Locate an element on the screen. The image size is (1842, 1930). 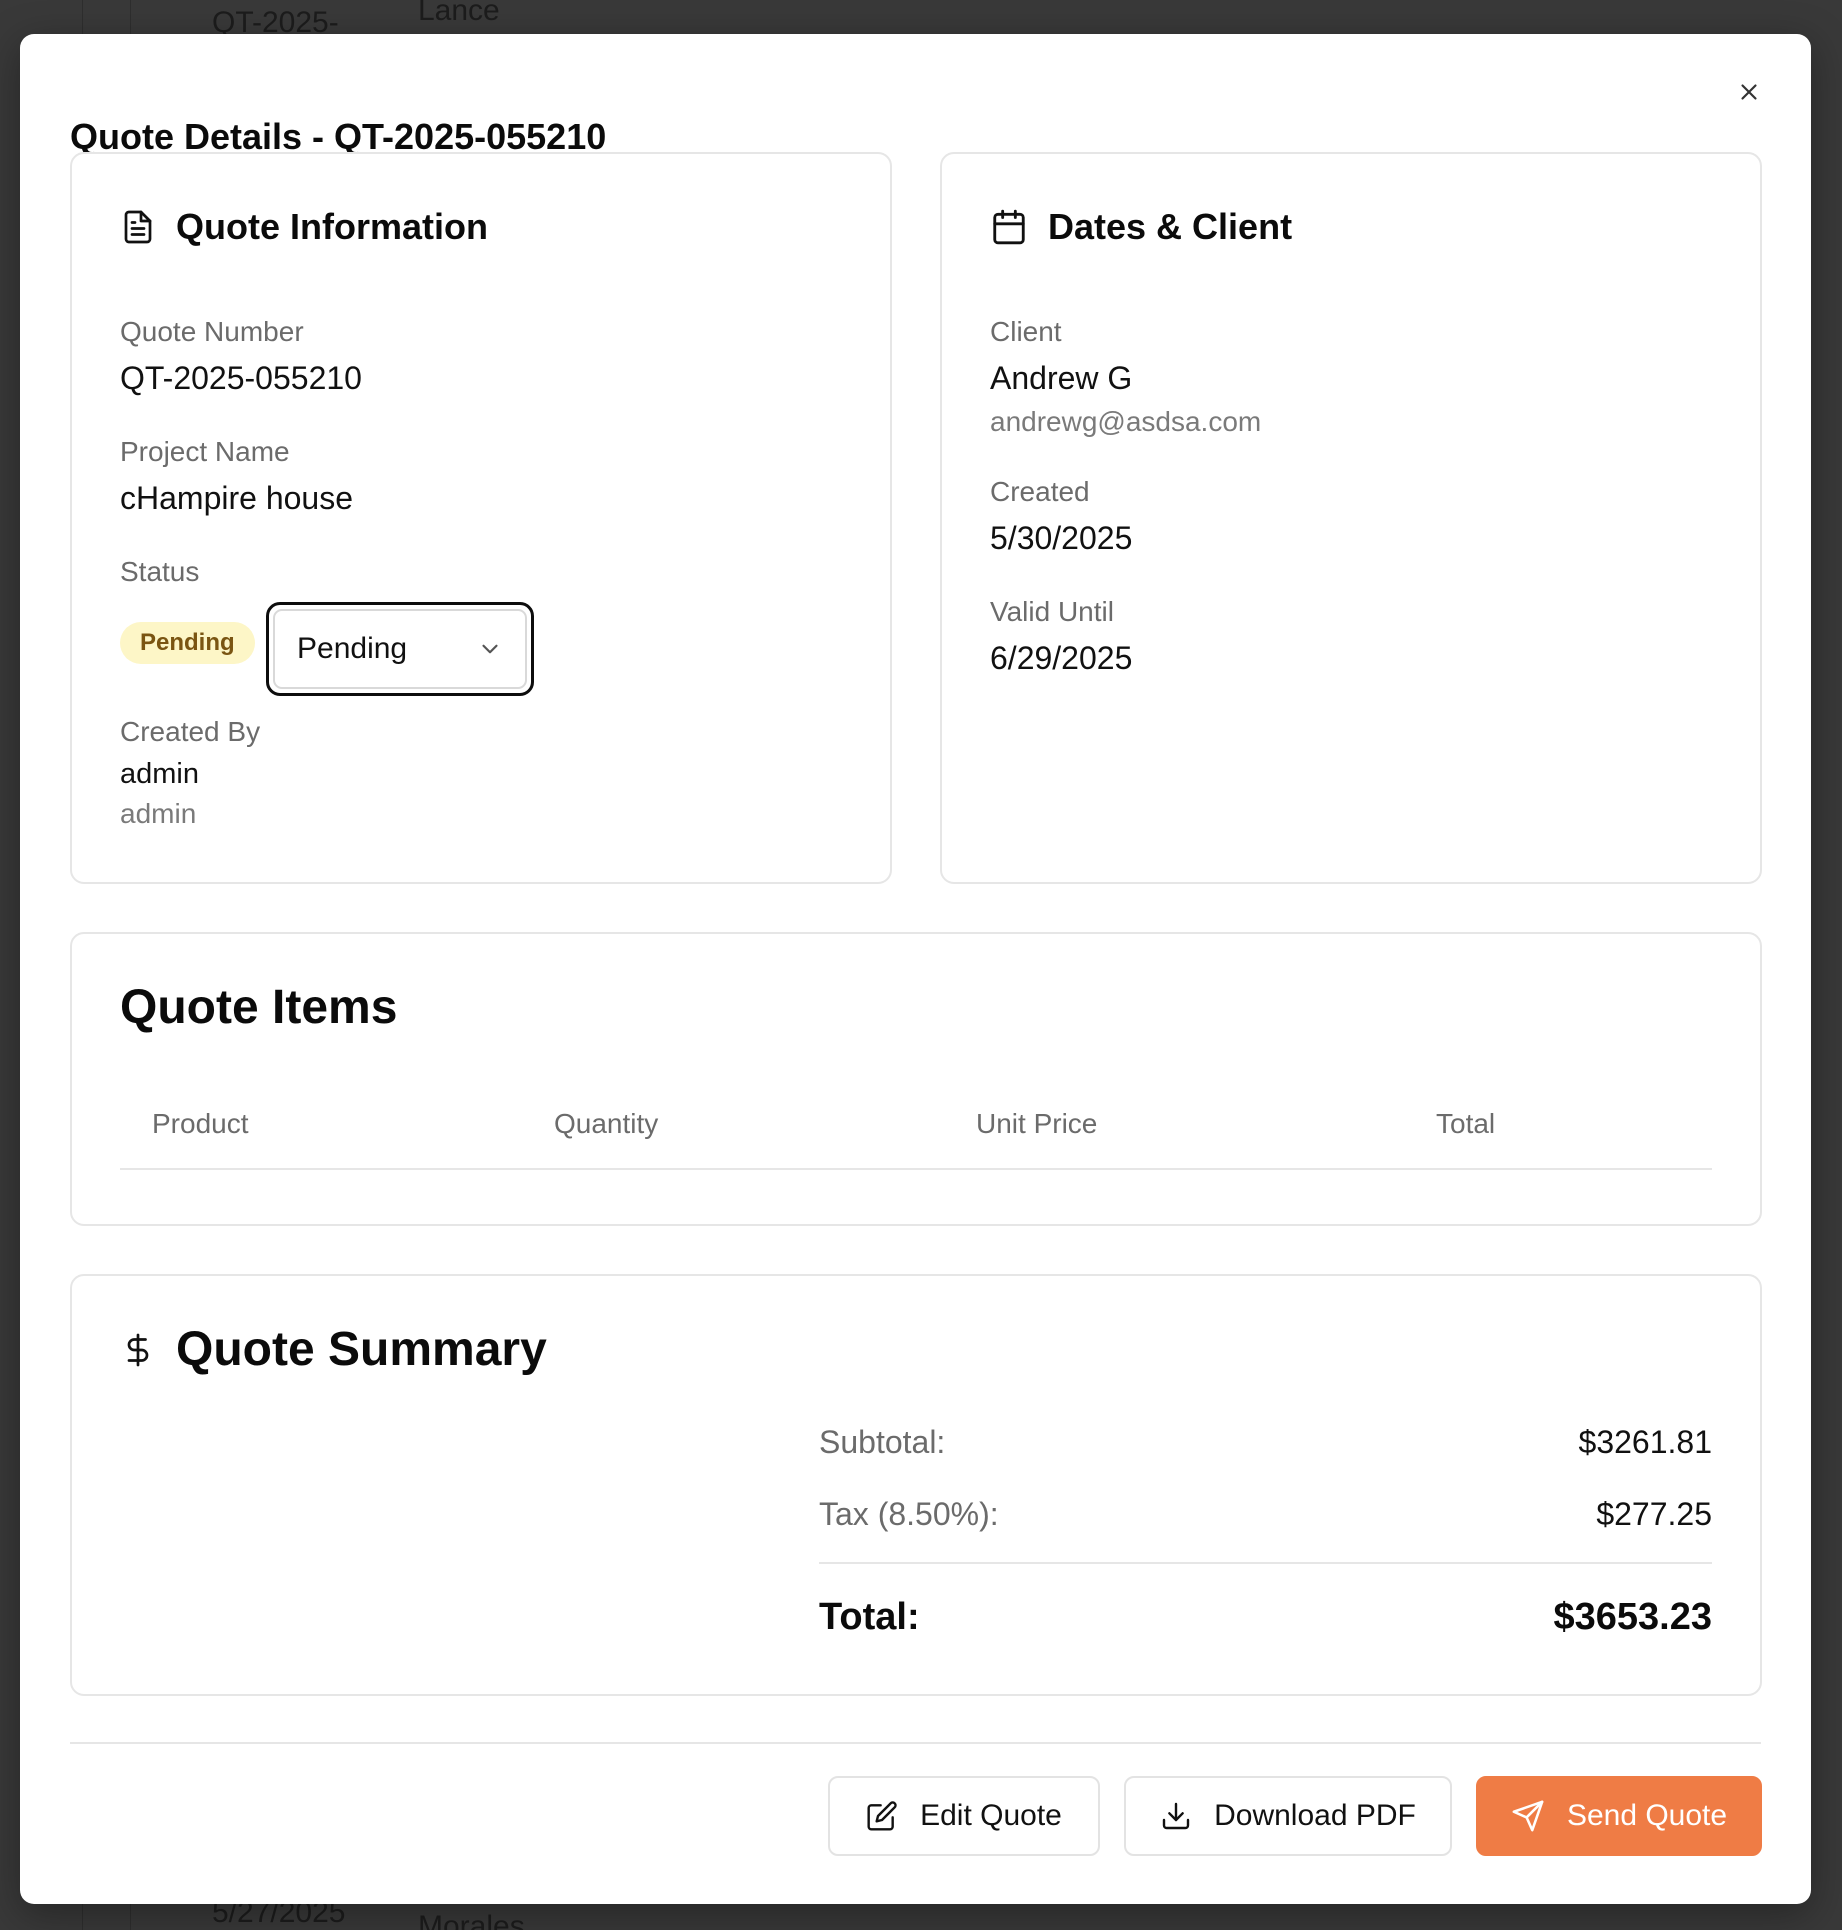
status-select-field: Pending is located at coordinates (400, 649).